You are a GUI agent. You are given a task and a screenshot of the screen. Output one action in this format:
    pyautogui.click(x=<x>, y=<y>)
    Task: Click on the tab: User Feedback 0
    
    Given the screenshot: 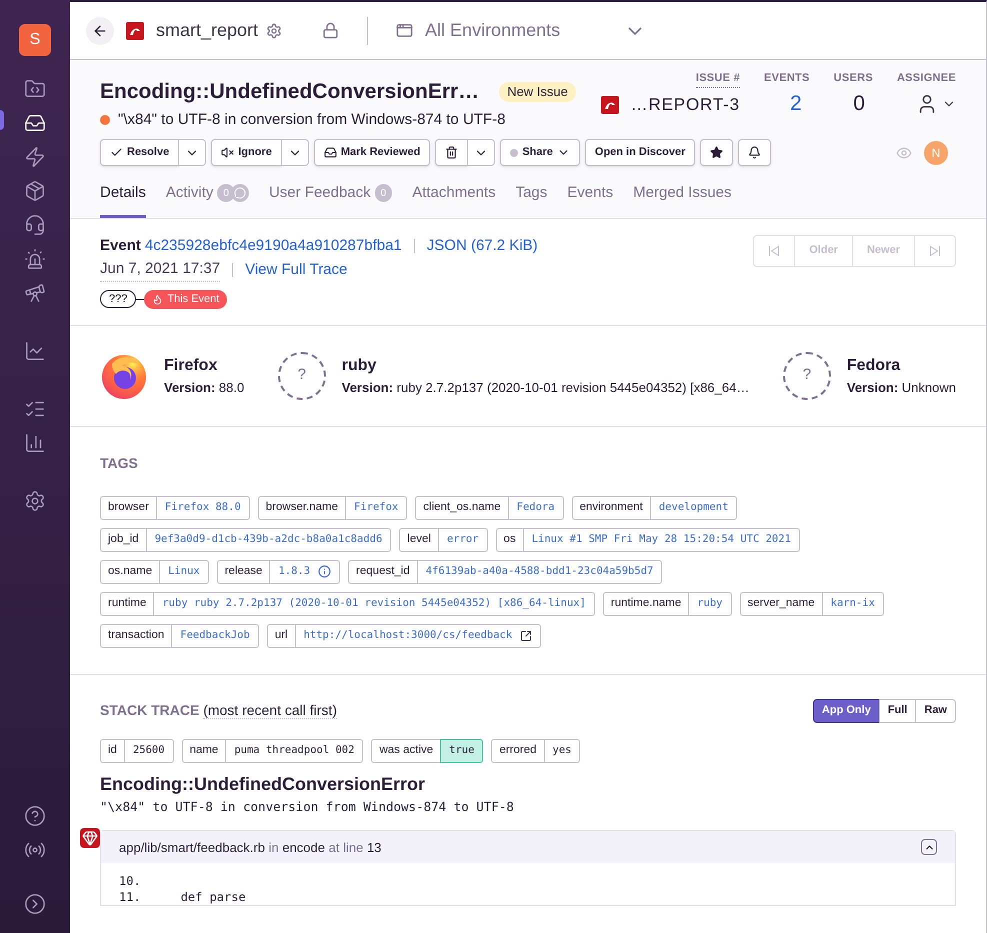 What is the action you would take?
    pyautogui.click(x=330, y=200)
    